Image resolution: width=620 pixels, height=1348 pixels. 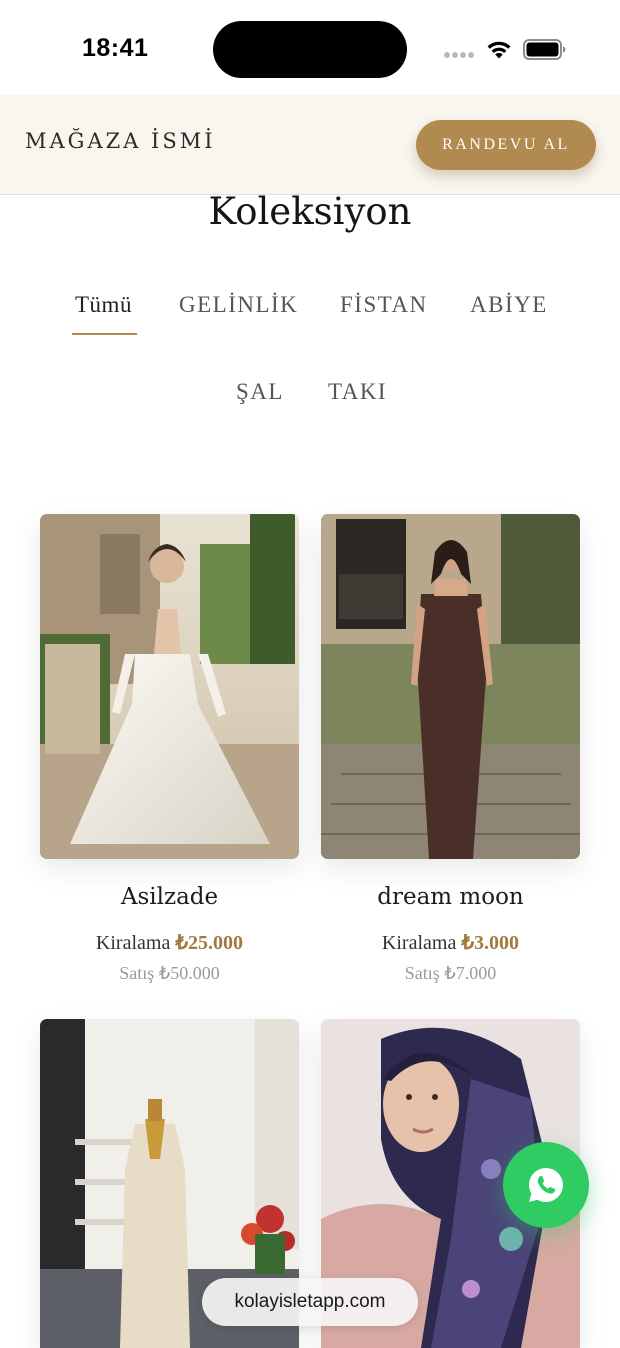 I want to click on browser-url-pill: kolayisletapp.com, so click(x=310, y=1302).